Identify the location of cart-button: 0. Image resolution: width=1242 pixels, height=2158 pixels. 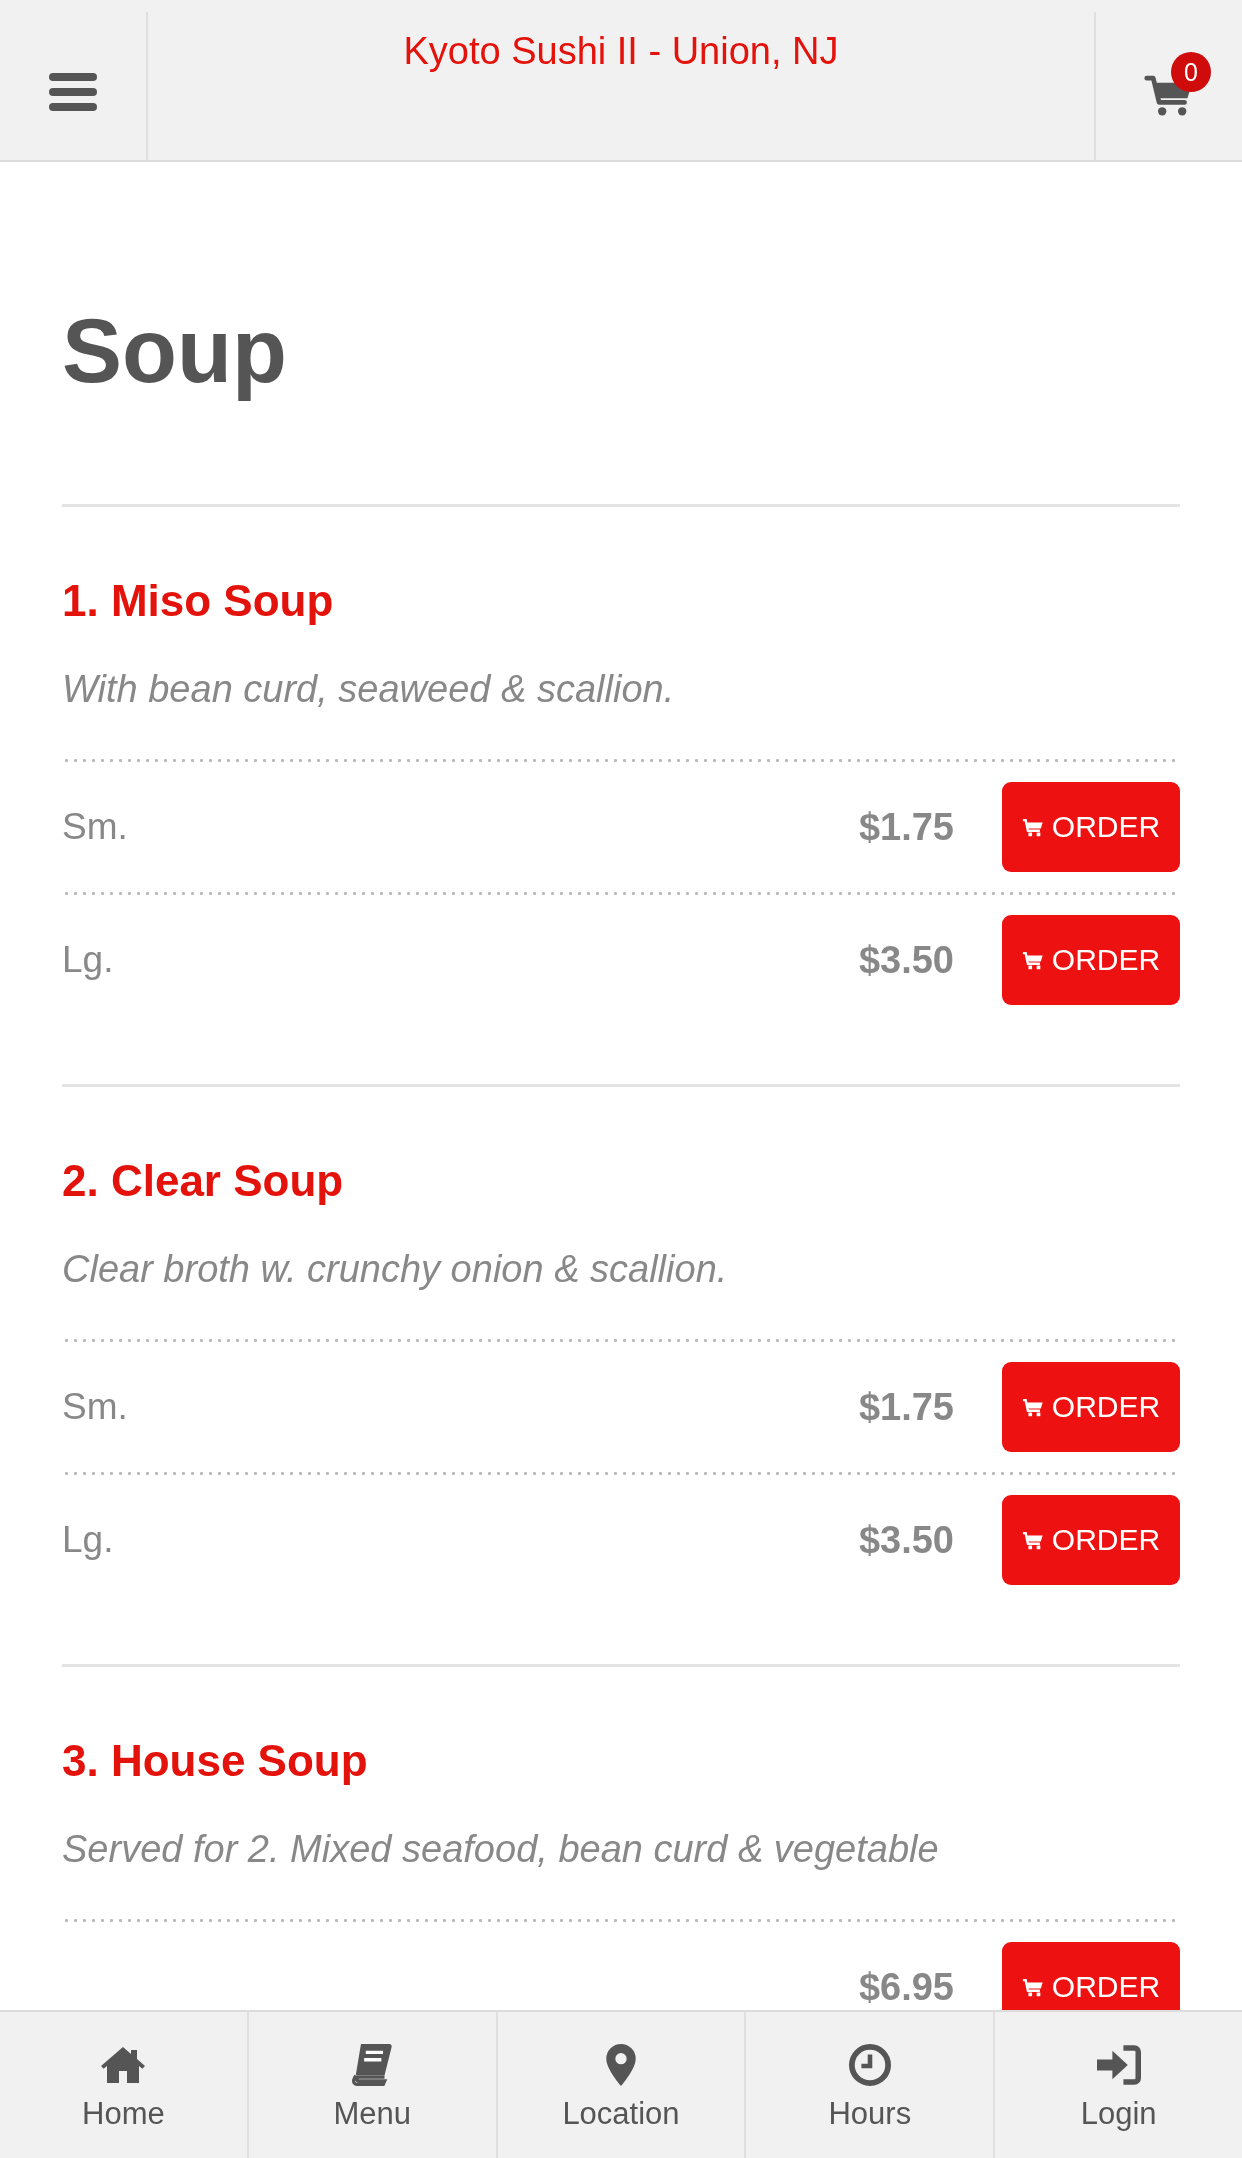
(1168, 86).